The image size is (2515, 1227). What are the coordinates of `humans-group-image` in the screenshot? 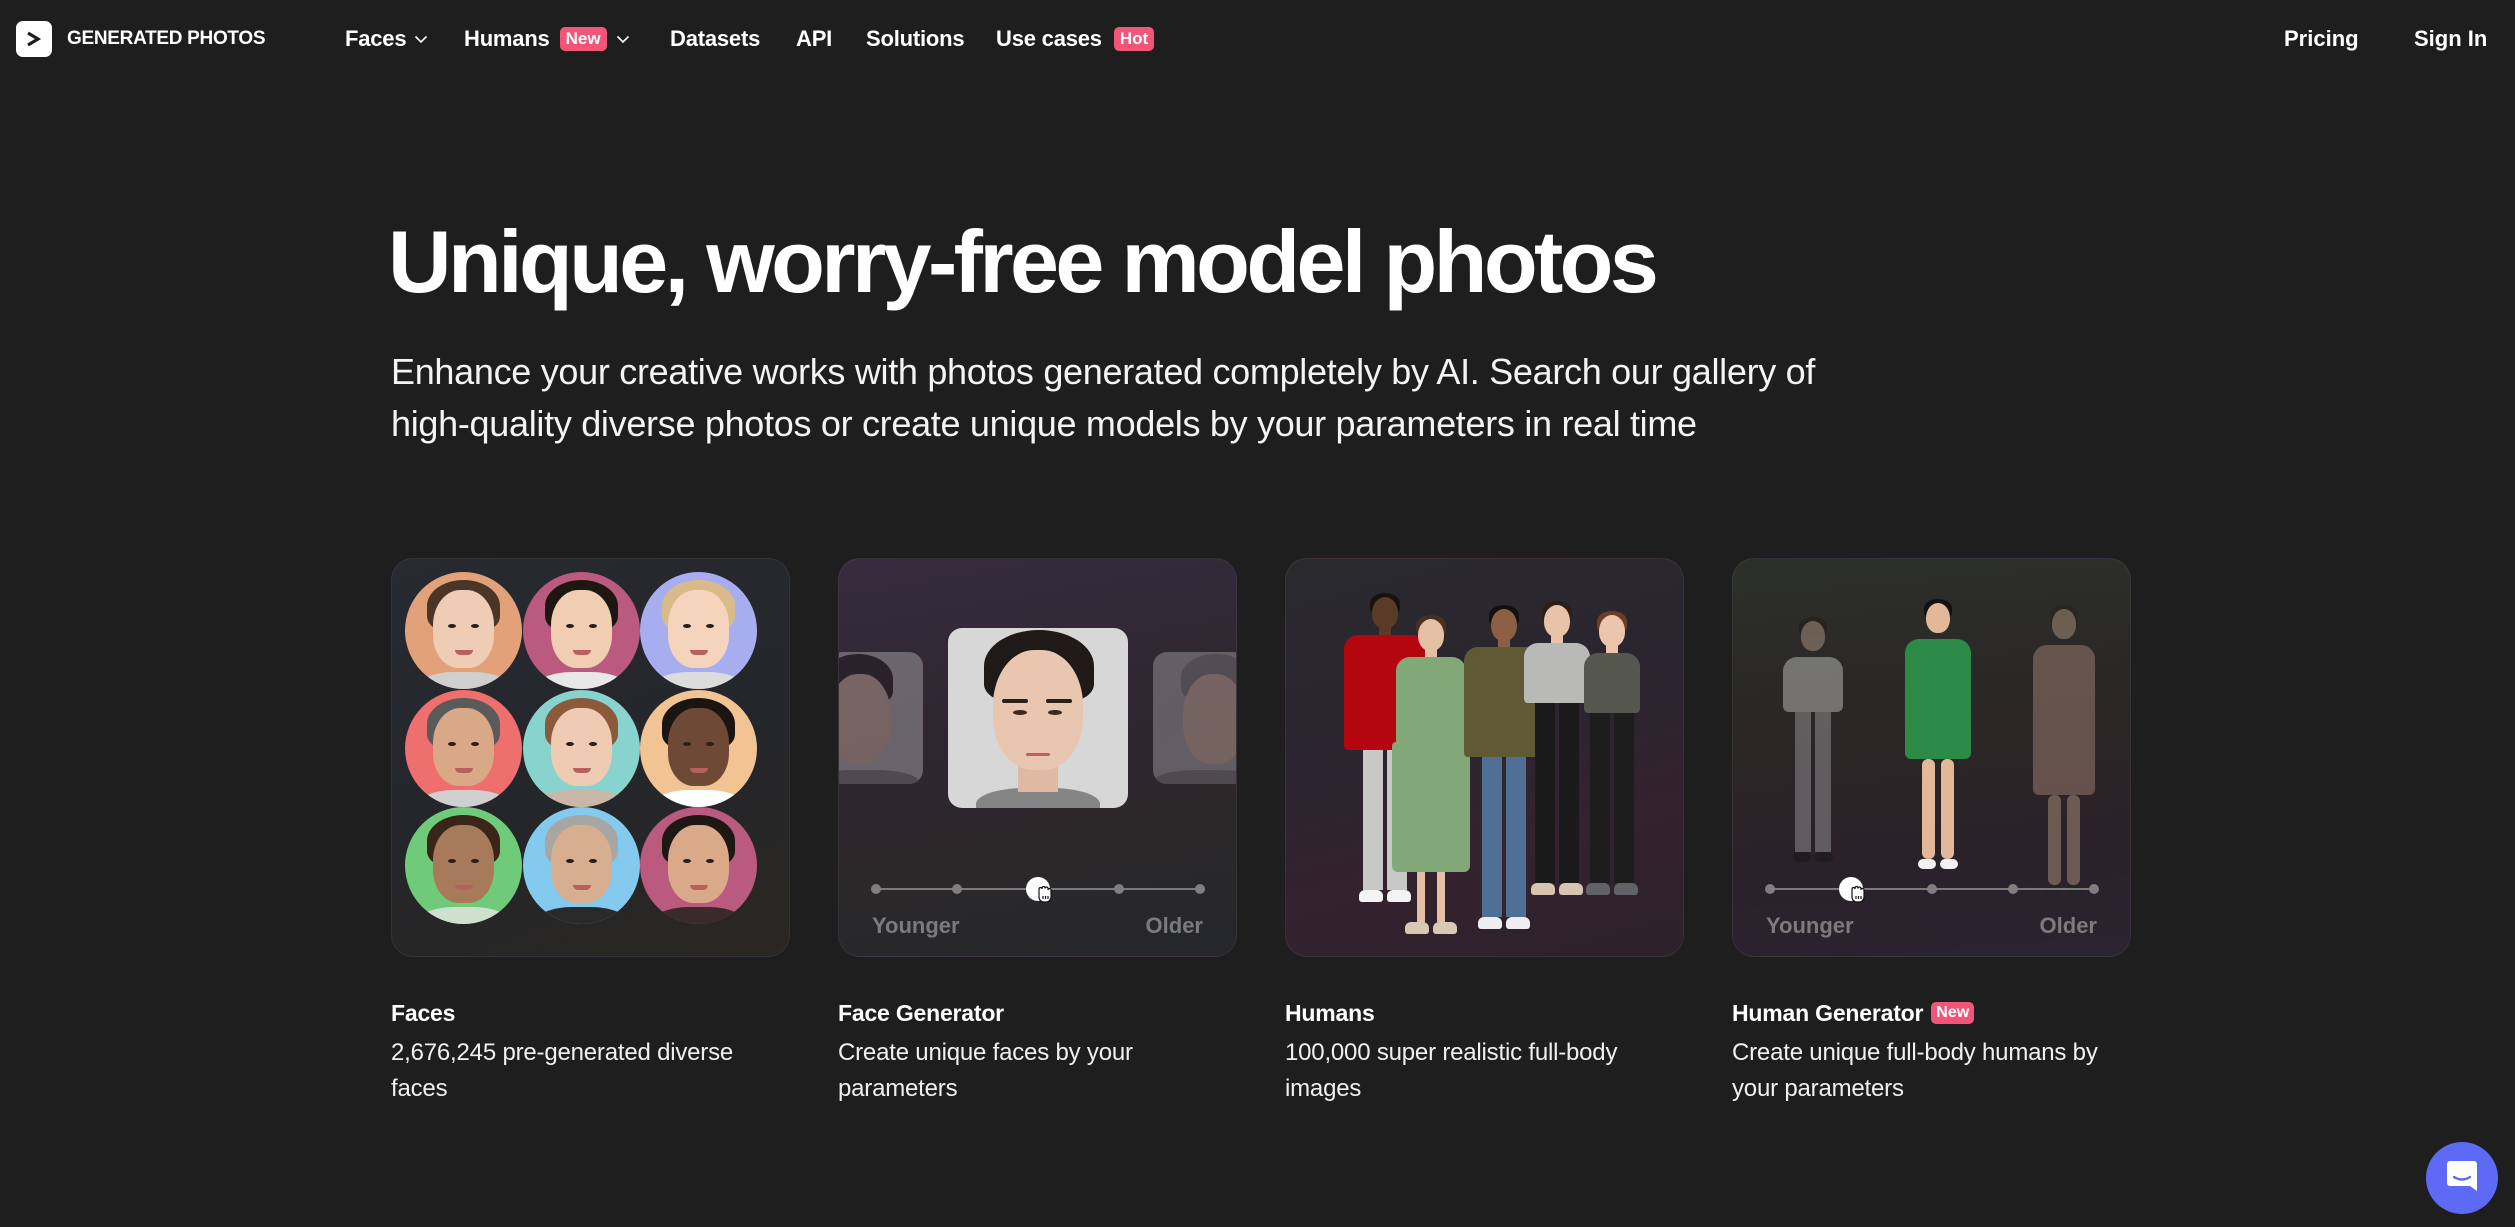 It's located at (1484, 757).